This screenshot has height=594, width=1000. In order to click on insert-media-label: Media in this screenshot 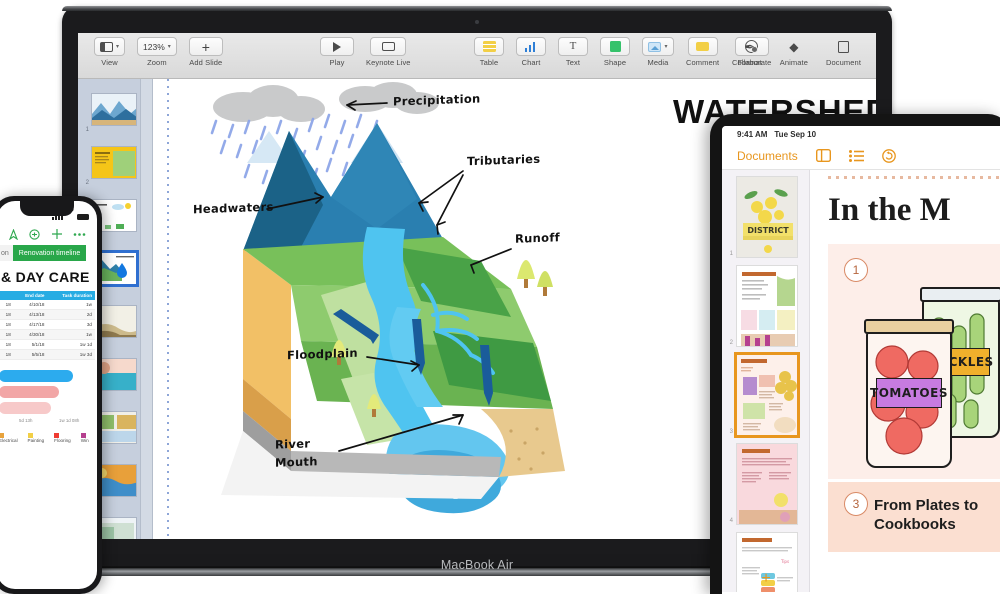, I will do `click(658, 62)`.